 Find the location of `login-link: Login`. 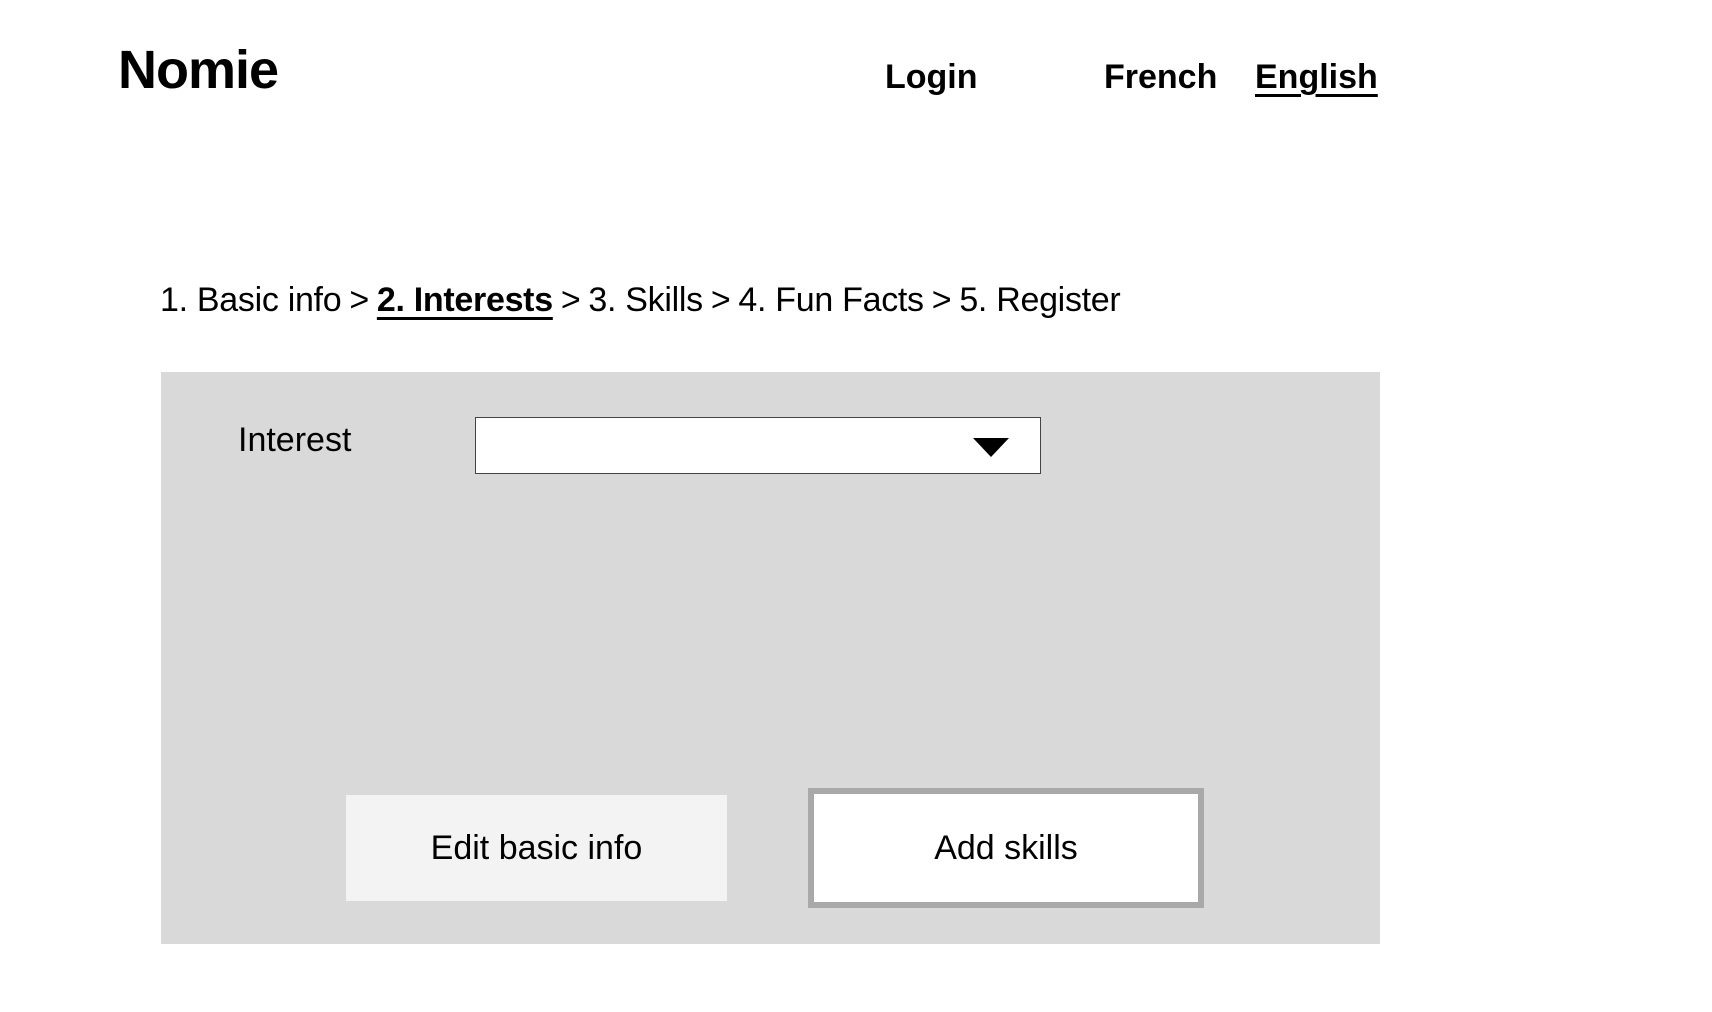

login-link: Login is located at coordinates (931, 77).